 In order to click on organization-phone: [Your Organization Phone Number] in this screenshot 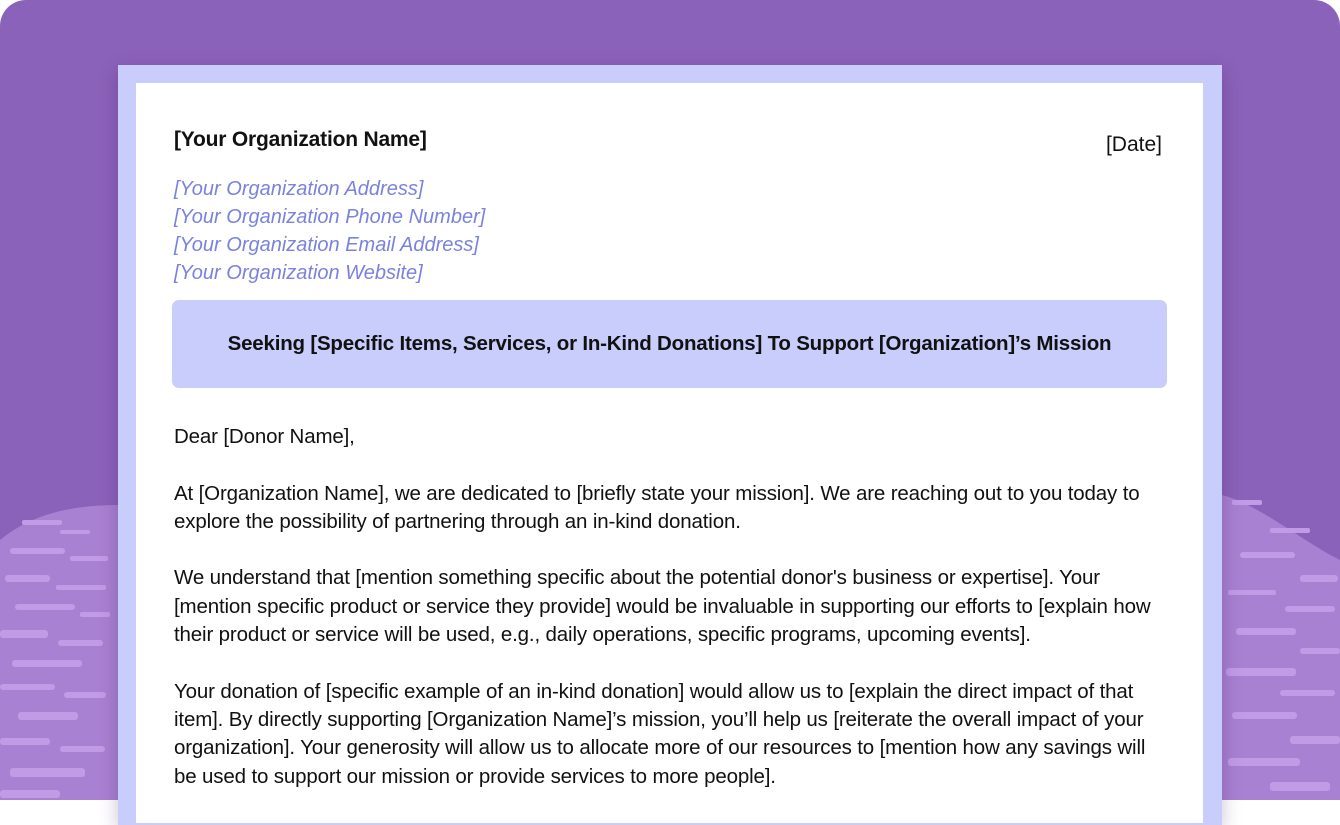, I will do `click(330, 217)`.